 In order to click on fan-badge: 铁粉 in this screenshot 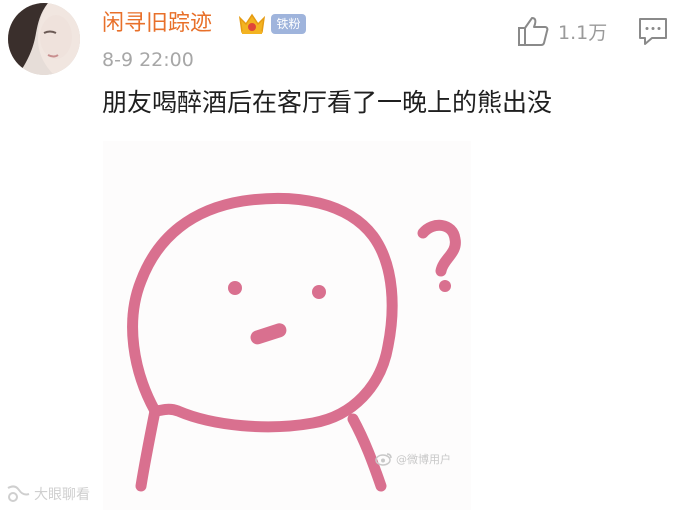, I will do `click(288, 24)`.